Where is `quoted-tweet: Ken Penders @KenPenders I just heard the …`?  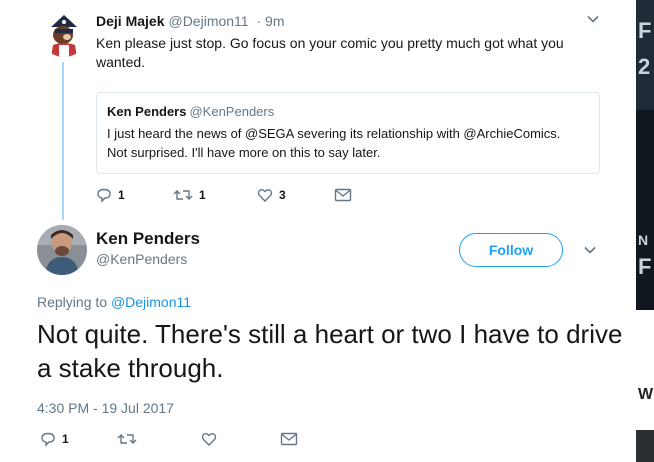 quoted-tweet: Ken Penders @KenPenders I just heard the … is located at coordinates (348, 133).